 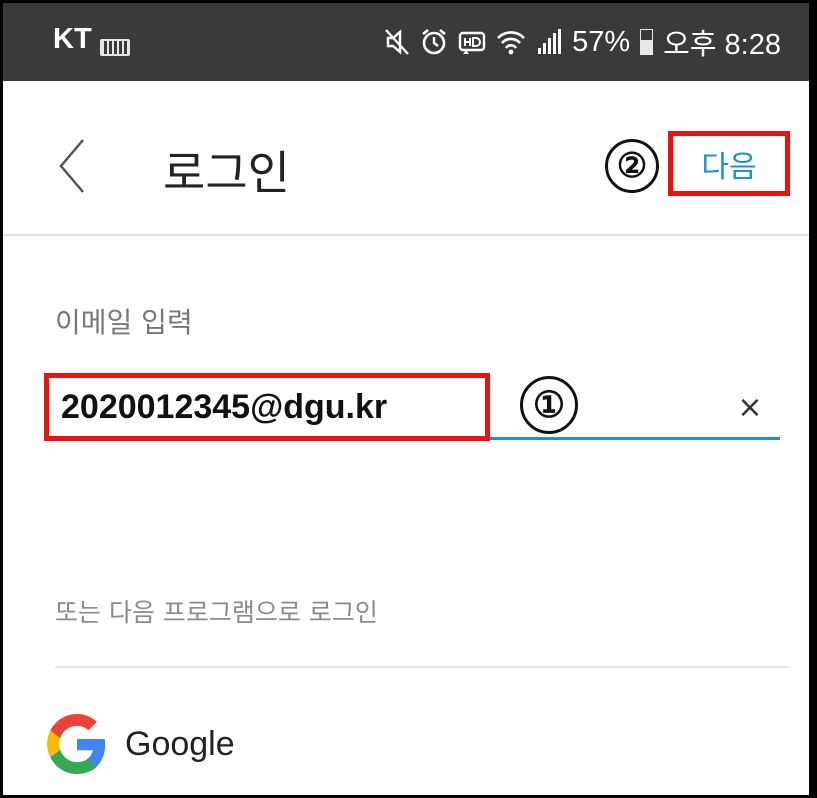 What do you see at coordinates (549, 42) in the screenshot?
I see `signal-icon` at bounding box center [549, 42].